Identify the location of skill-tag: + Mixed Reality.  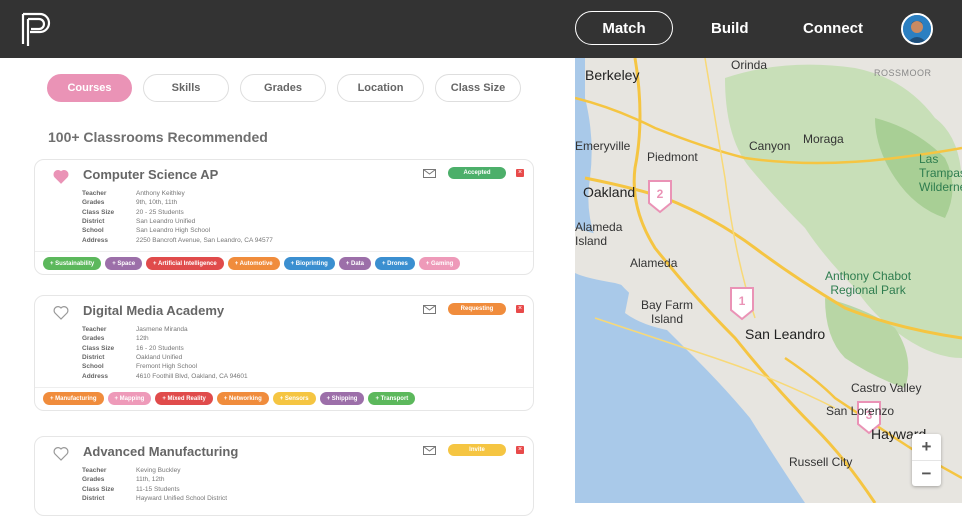
(184, 398).